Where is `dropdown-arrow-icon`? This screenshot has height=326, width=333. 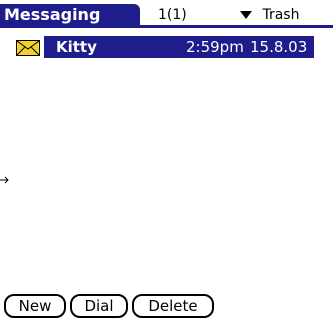 dropdown-arrow-icon is located at coordinates (246, 15).